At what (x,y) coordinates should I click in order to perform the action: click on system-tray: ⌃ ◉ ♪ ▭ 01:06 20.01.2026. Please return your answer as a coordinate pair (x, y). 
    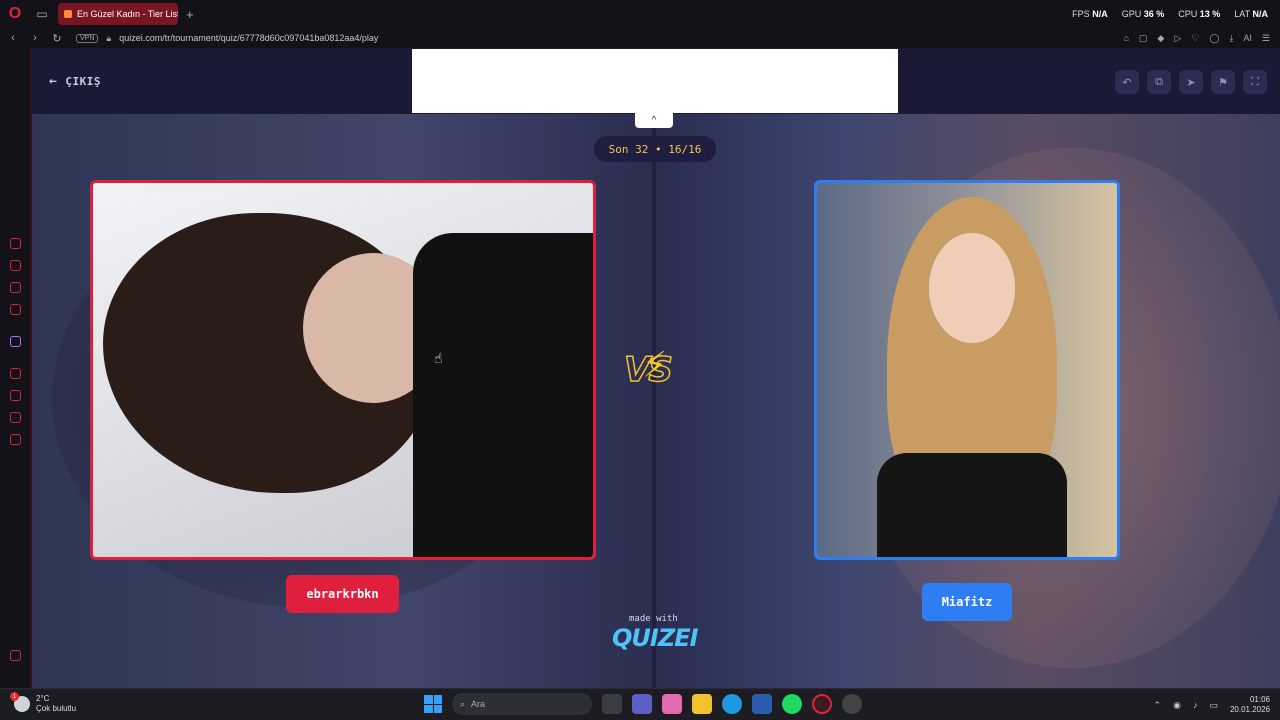
    Looking at the image, I should click on (1212, 705).